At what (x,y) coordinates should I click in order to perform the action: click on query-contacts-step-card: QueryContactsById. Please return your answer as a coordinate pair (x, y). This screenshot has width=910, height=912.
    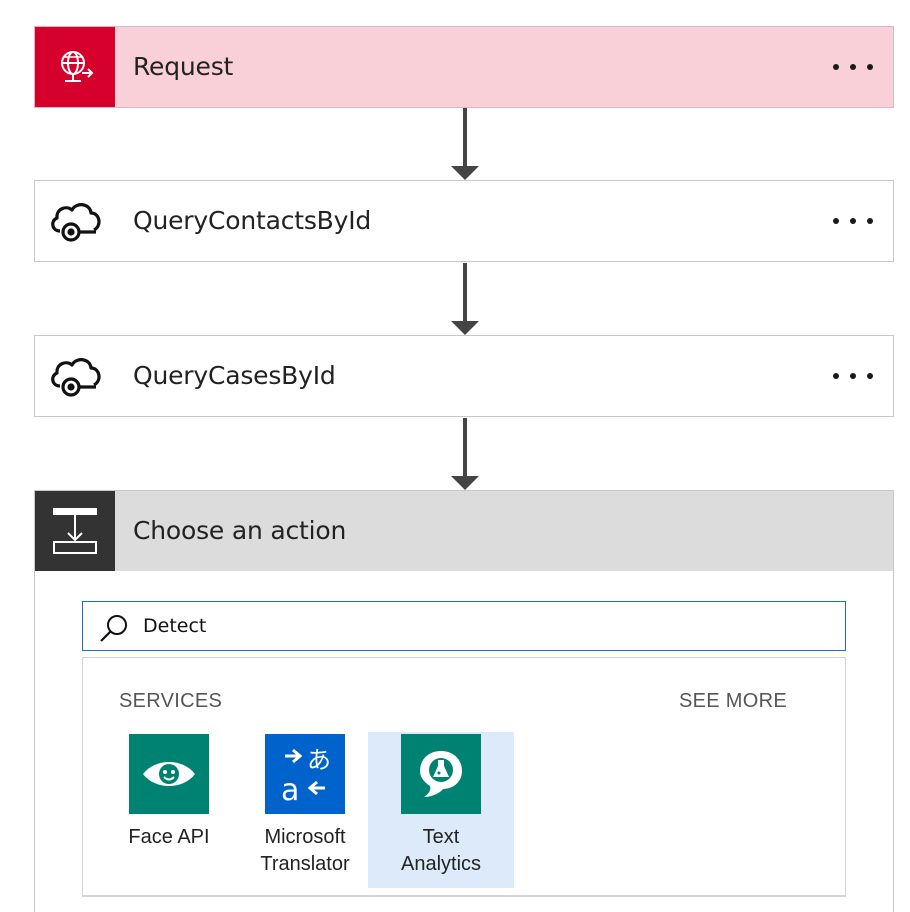
    Looking at the image, I should click on (464, 221).